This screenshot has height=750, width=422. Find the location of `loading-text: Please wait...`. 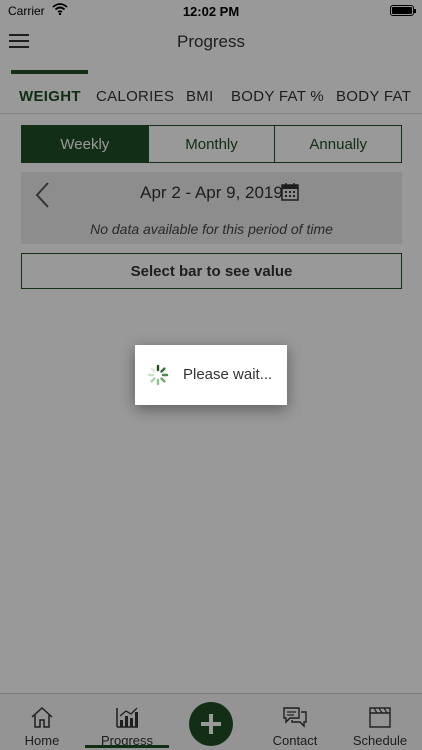

loading-text: Please wait... is located at coordinates (228, 374).